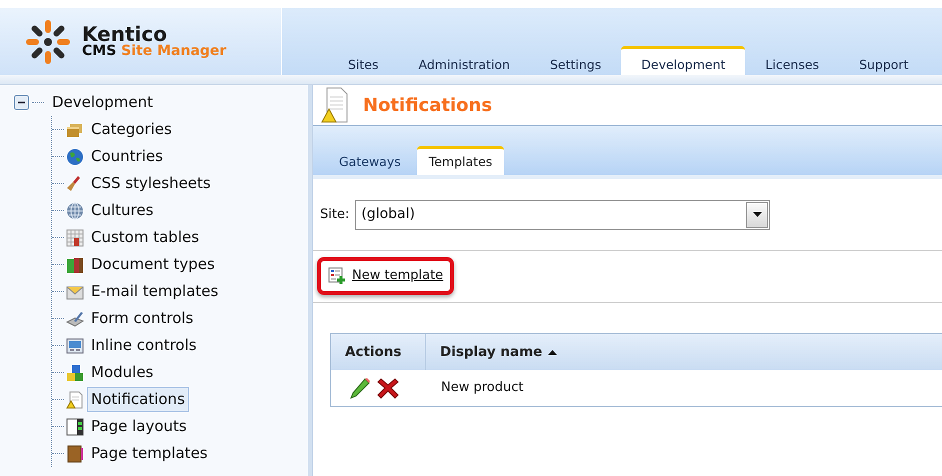 The width and height of the screenshot is (942, 476). Describe the element at coordinates (337, 275) in the screenshot. I see `add-list-icon` at that location.